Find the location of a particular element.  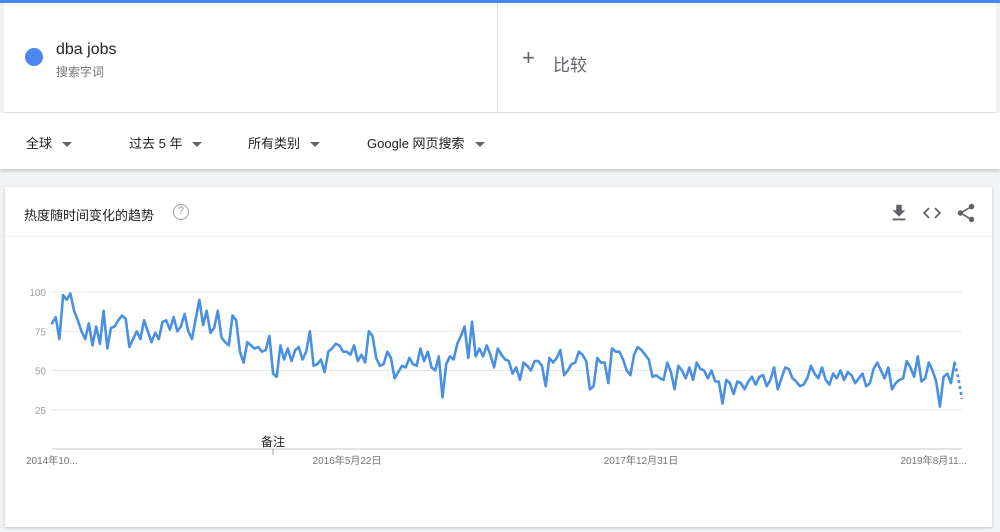

search-type-filter-label: Google 网页搜索 is located at coordinates (416, 143).